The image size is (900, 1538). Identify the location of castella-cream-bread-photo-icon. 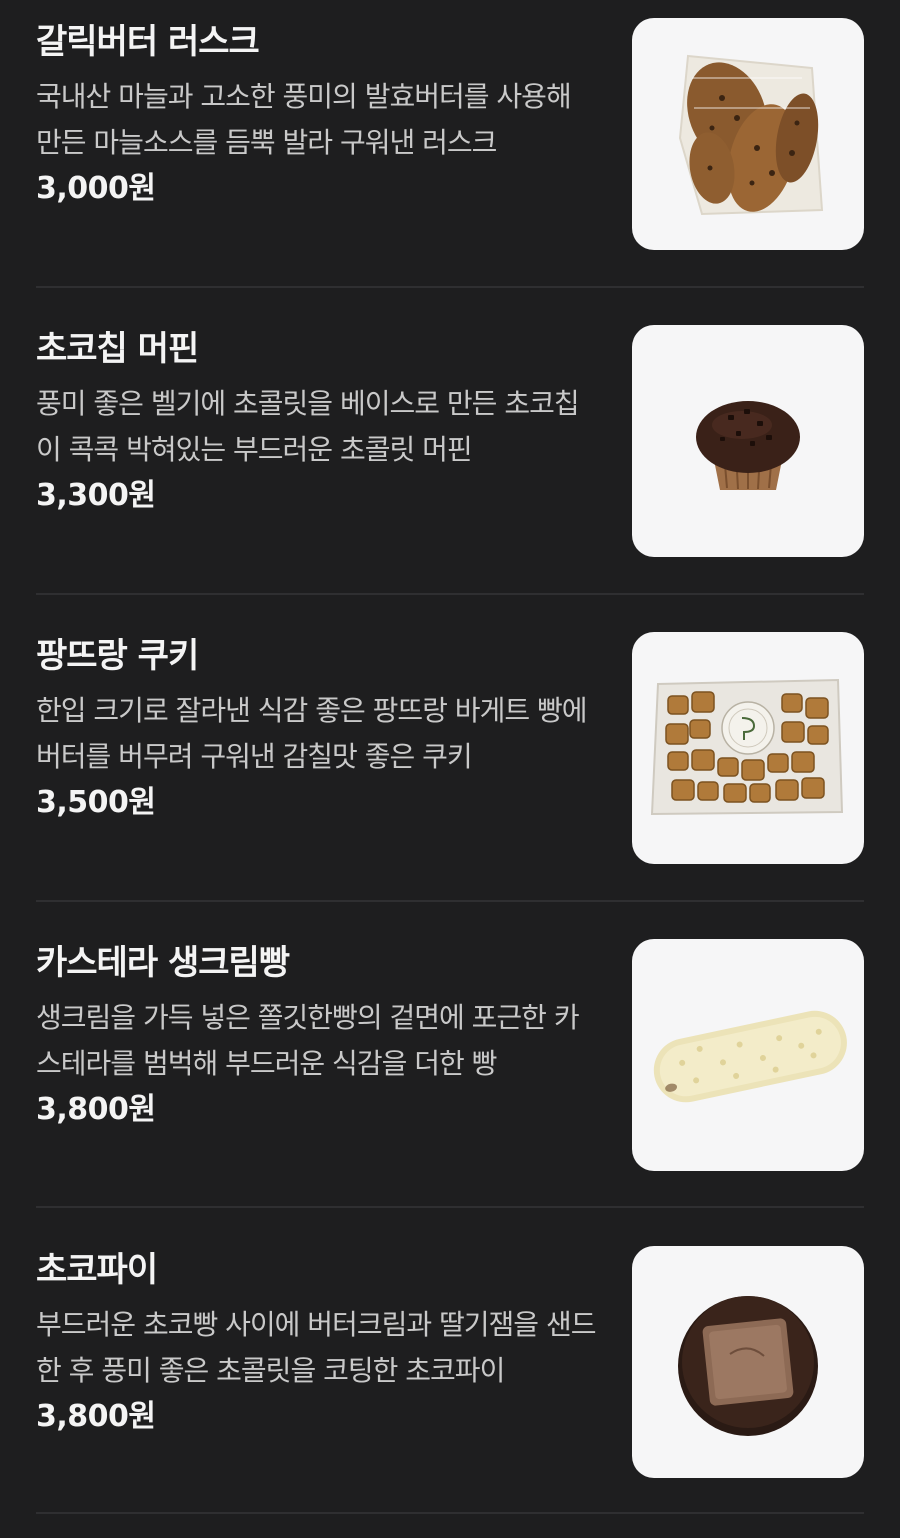
(750, 1056).